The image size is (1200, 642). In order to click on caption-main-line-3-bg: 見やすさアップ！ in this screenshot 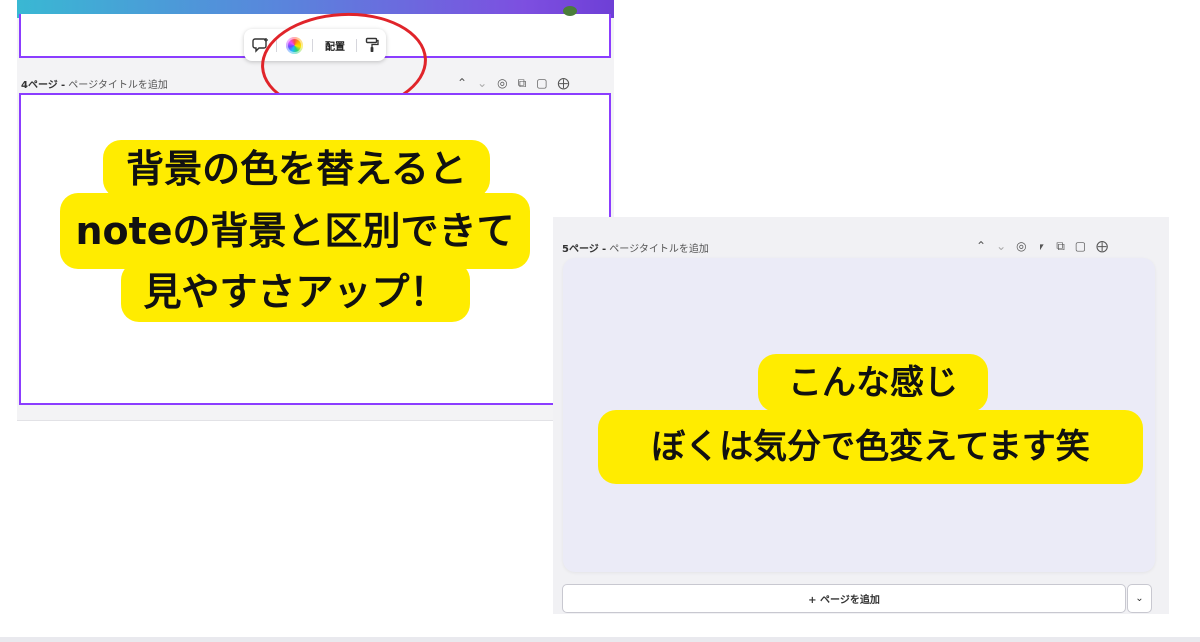, I will do `click(295, 292)`.